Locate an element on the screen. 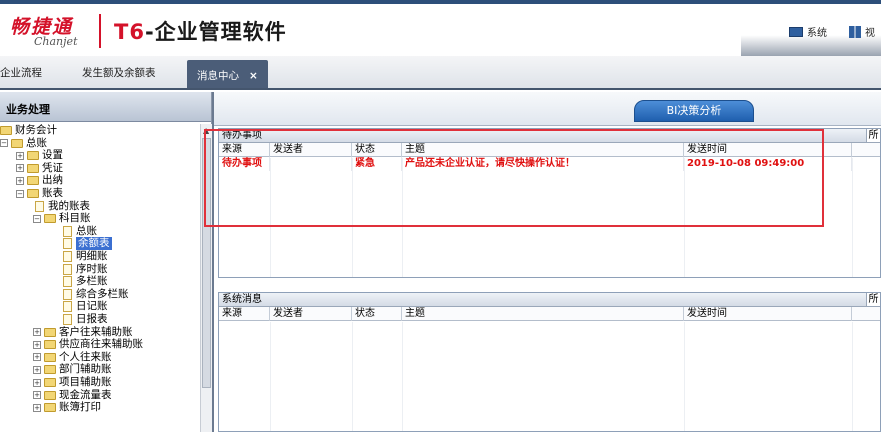  tree-node: + 设置 is located at coordinates (39, 155).